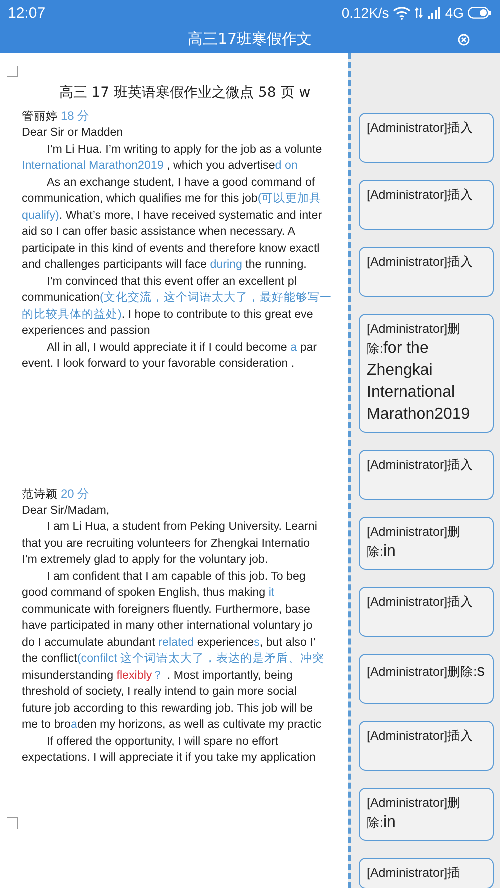 This screenshot has width=500, height=888. Describe the element at coordinates (27, 13) in the screenshot. I see `clock-time: 12:07` at that location.